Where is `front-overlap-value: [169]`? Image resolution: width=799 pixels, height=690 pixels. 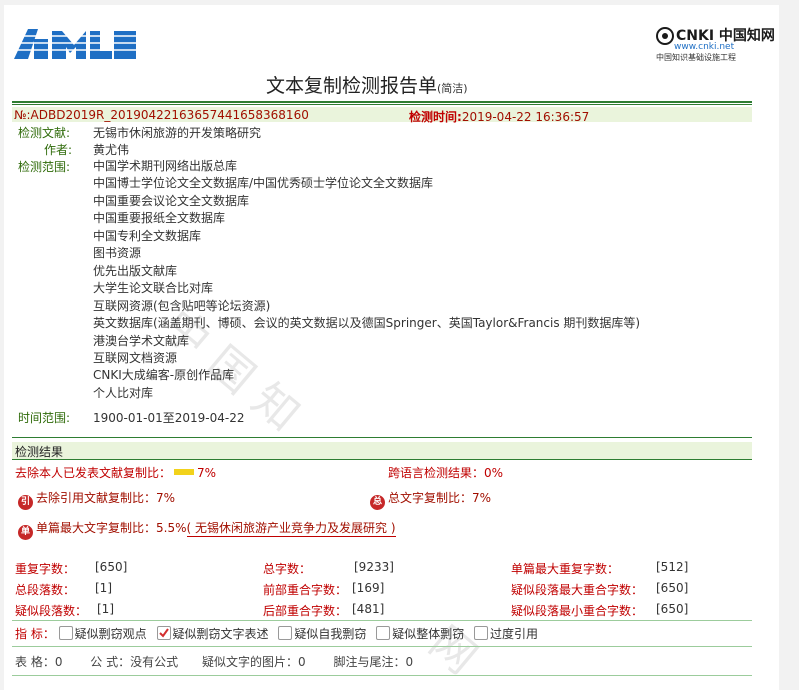 front-overlap-value: [169] is located at coordinates (368, 588).